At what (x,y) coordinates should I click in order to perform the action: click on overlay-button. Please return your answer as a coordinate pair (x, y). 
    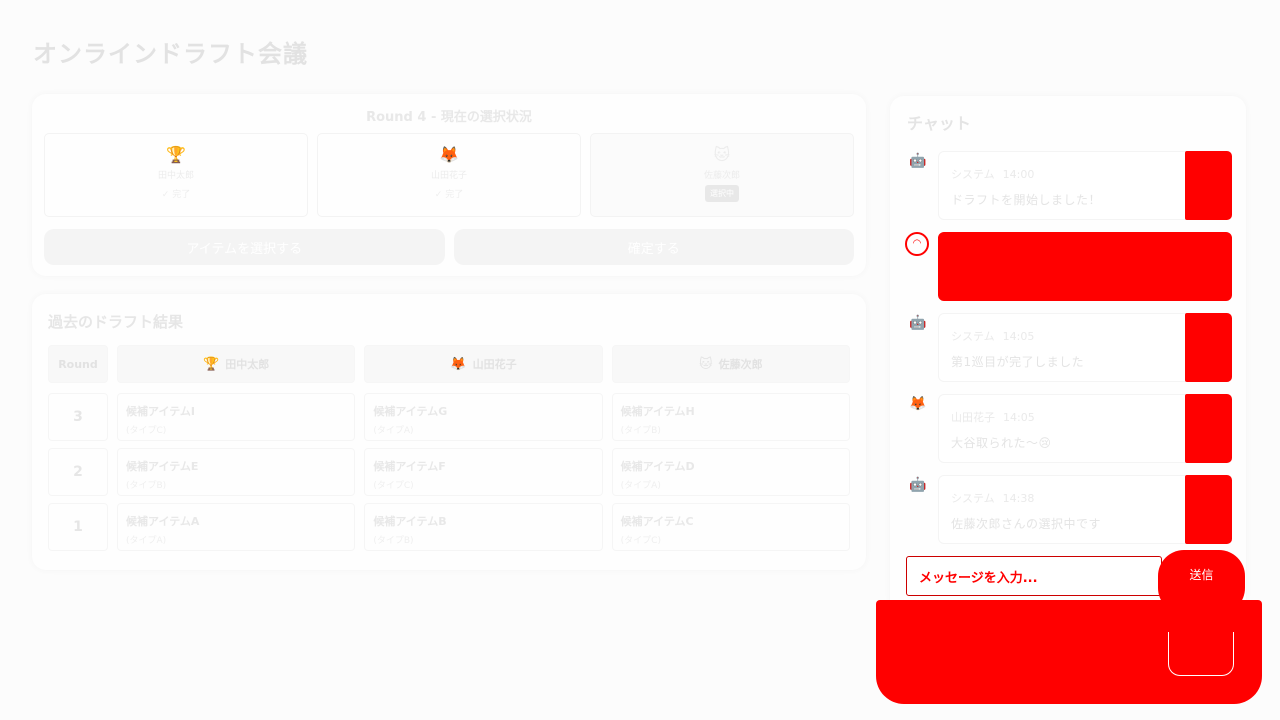
    Looking at the image, I should click on (1201, 654).